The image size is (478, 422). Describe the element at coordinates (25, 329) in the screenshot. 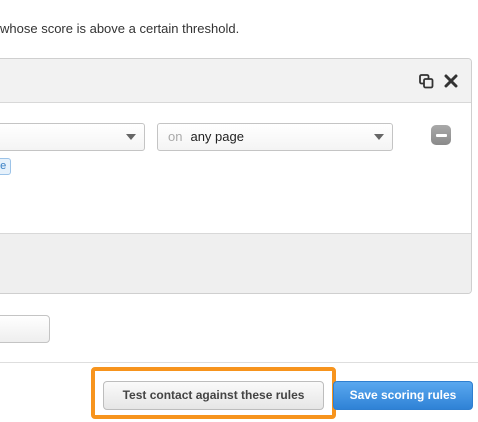

I see `add-rule-button` at that location.